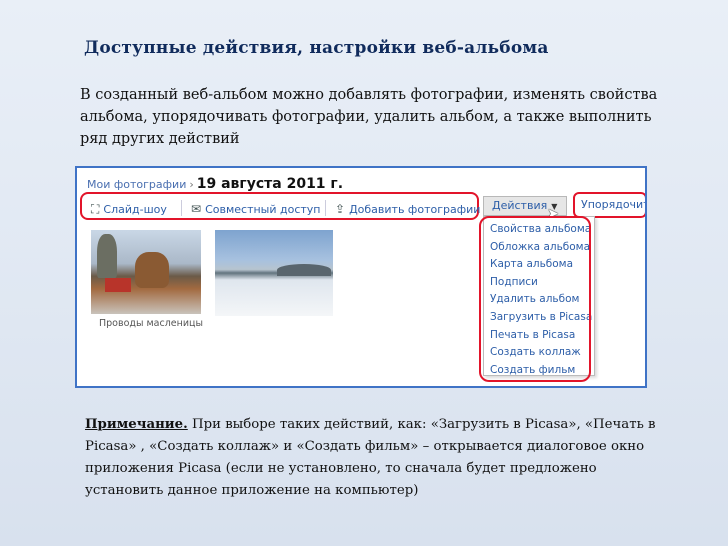  Describe the element at coordinates (613, 204) in the screenshot. I see `sort-label: Упорядочить` at that location.